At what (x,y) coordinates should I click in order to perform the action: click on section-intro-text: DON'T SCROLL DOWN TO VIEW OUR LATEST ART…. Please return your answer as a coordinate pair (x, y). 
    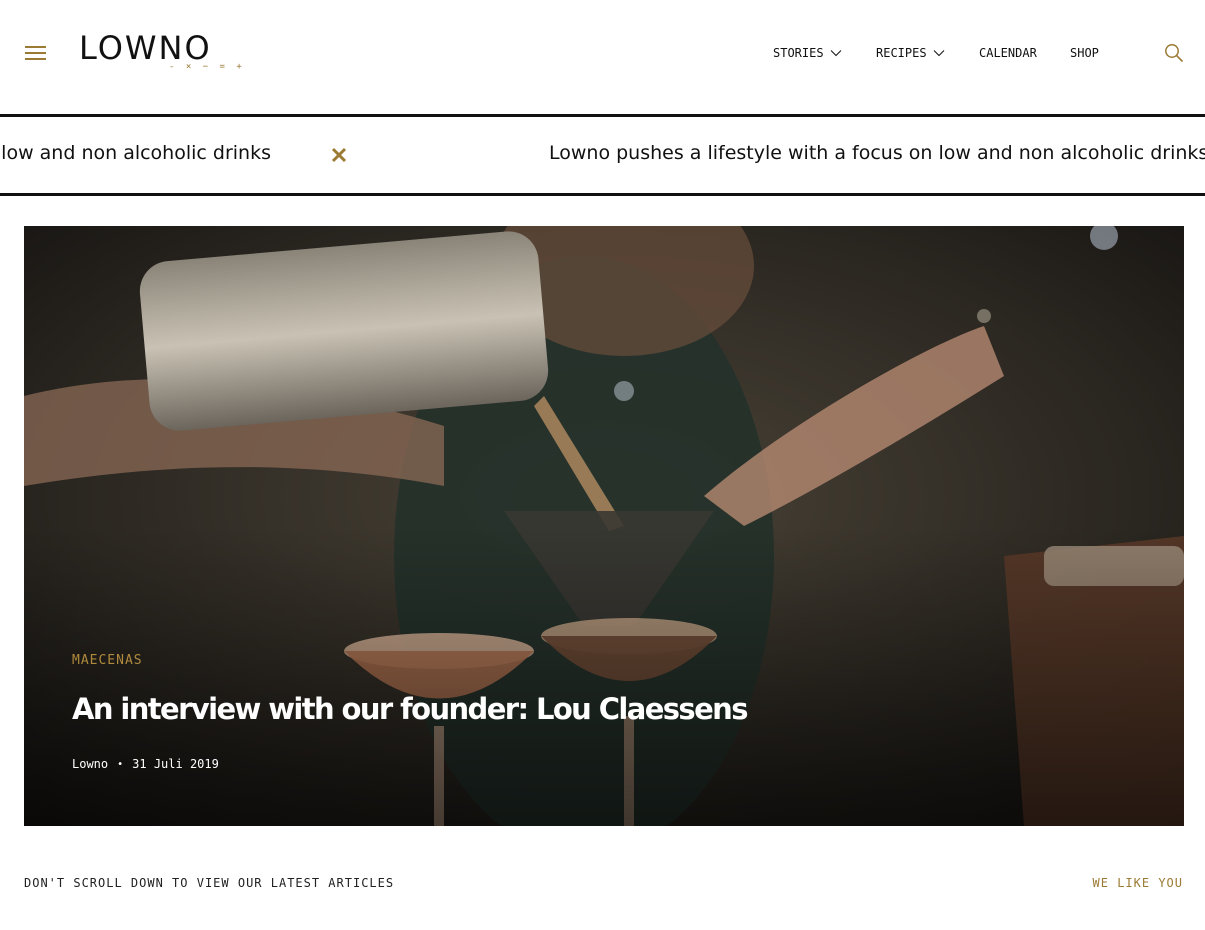
    Looking at the image, I should click on (209, 883).